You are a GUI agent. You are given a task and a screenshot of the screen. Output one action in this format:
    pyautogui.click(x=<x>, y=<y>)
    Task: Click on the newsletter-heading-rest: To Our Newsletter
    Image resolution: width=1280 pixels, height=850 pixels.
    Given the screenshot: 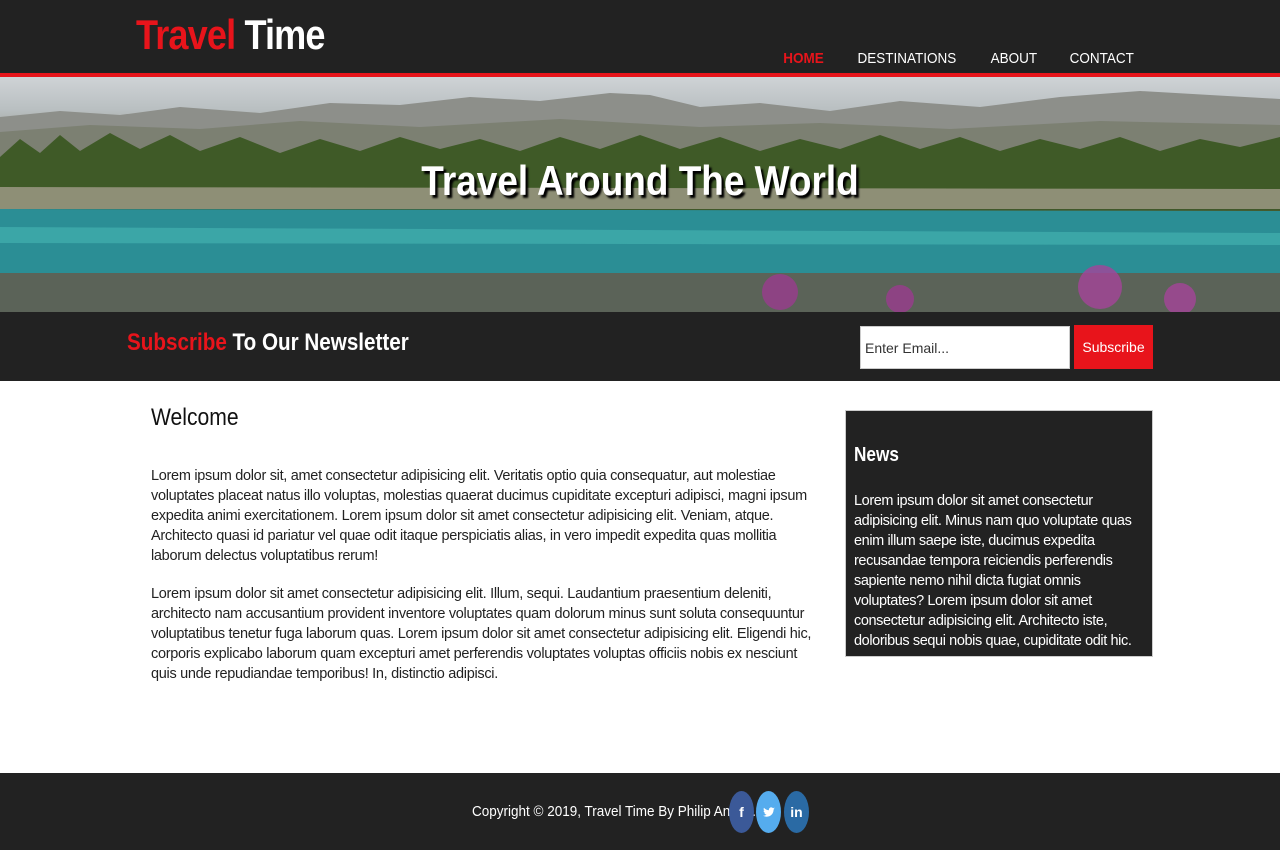 What is the action you would take?
    pyautogui.click(x=320, y=342)
    